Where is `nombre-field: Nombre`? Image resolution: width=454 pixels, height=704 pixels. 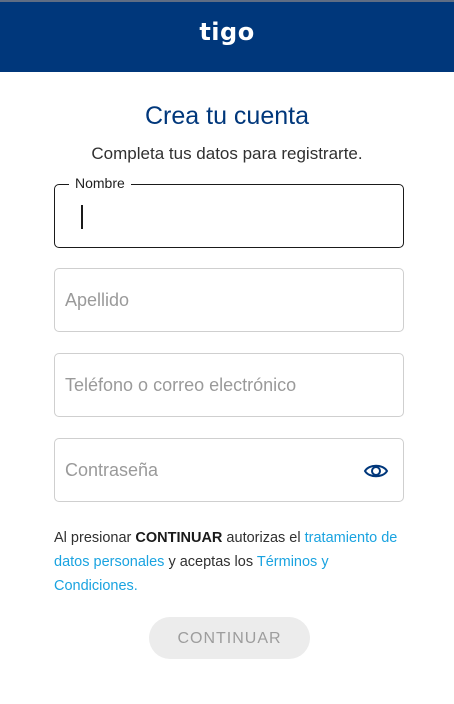
nombre-field: Nombre is located at coordinates (229, 211).